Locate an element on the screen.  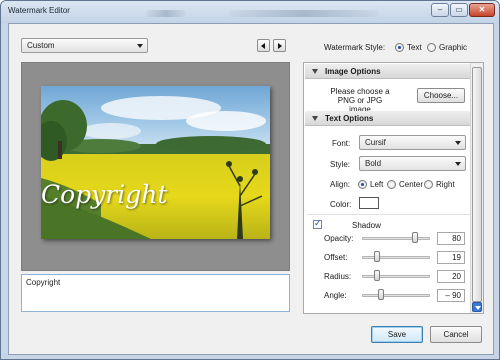
style-graphic-radio is located at coordinates (431, 47).